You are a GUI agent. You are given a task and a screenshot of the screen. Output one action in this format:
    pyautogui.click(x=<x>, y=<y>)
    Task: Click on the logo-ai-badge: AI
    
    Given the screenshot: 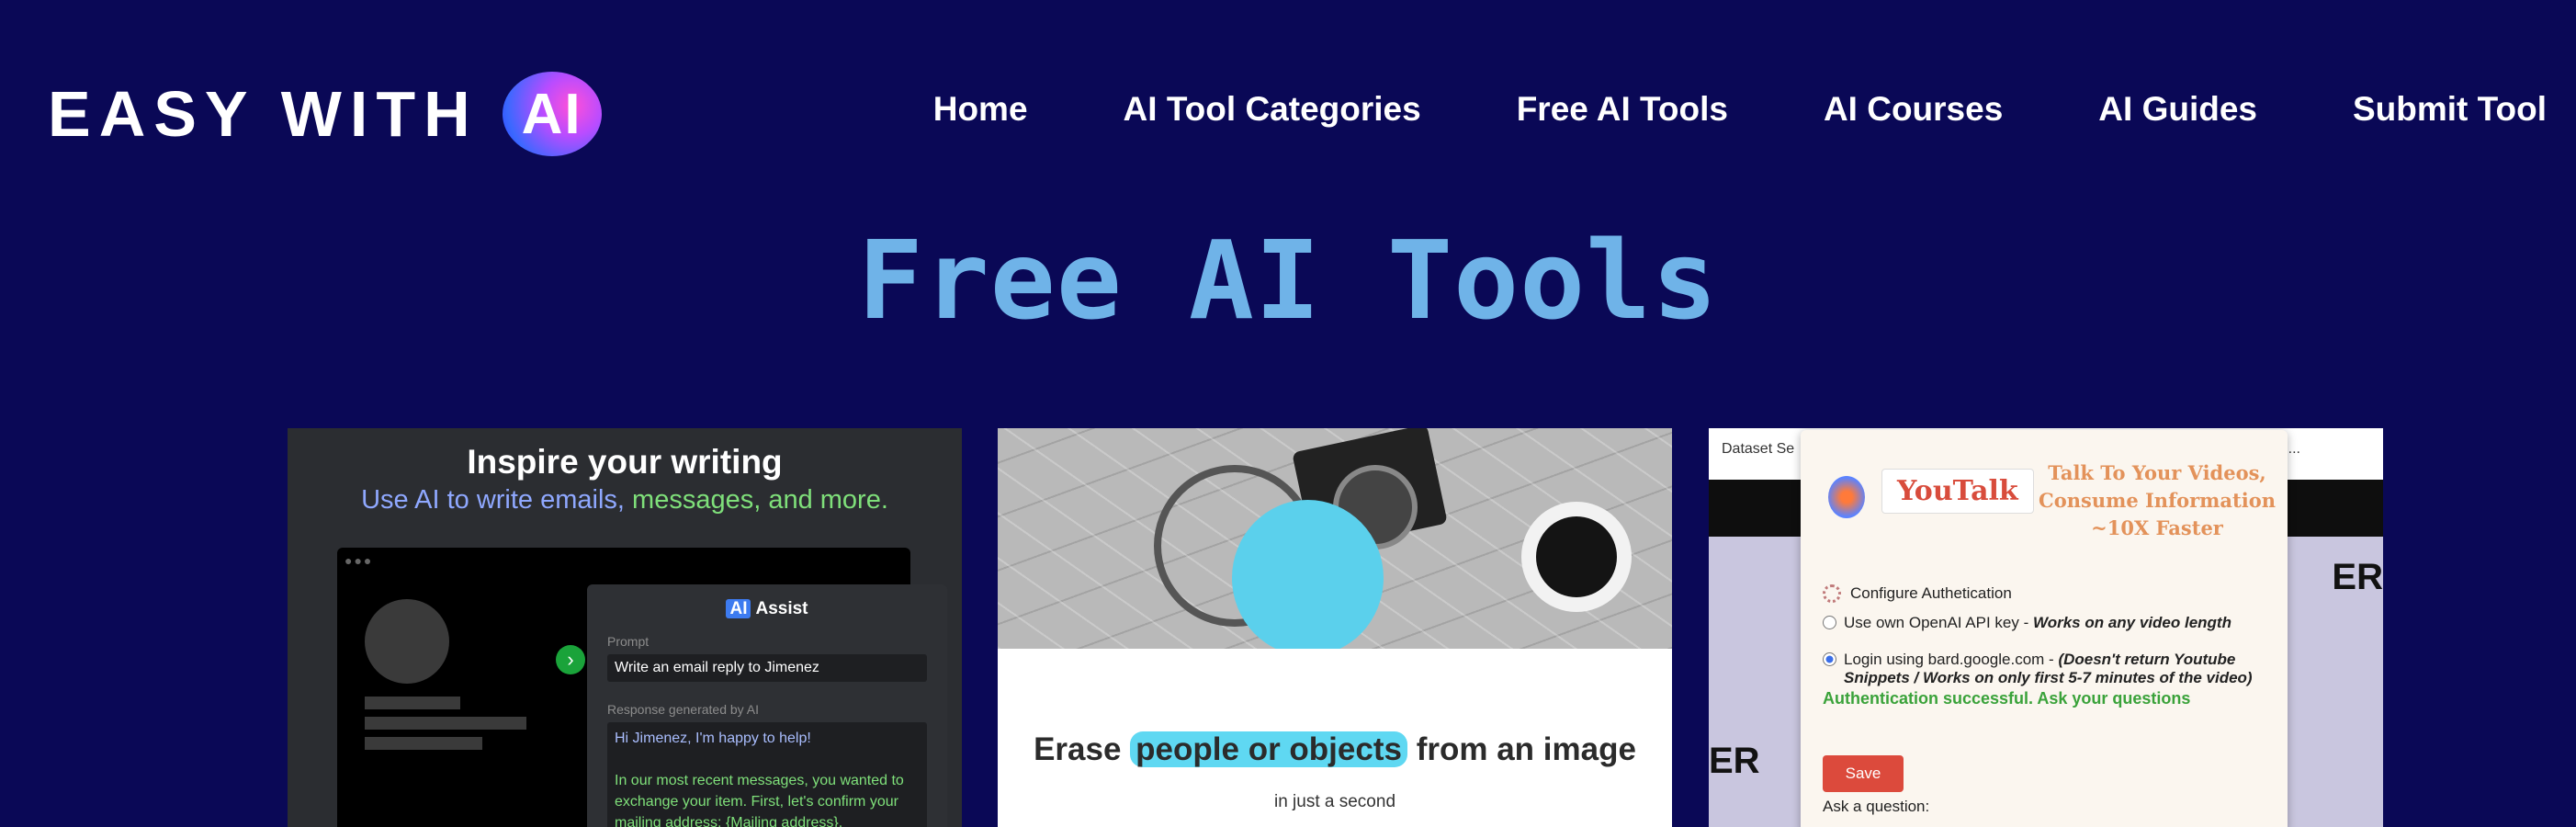 What is the action you would take?
    pyautogui.click(x=552, y=114)
    